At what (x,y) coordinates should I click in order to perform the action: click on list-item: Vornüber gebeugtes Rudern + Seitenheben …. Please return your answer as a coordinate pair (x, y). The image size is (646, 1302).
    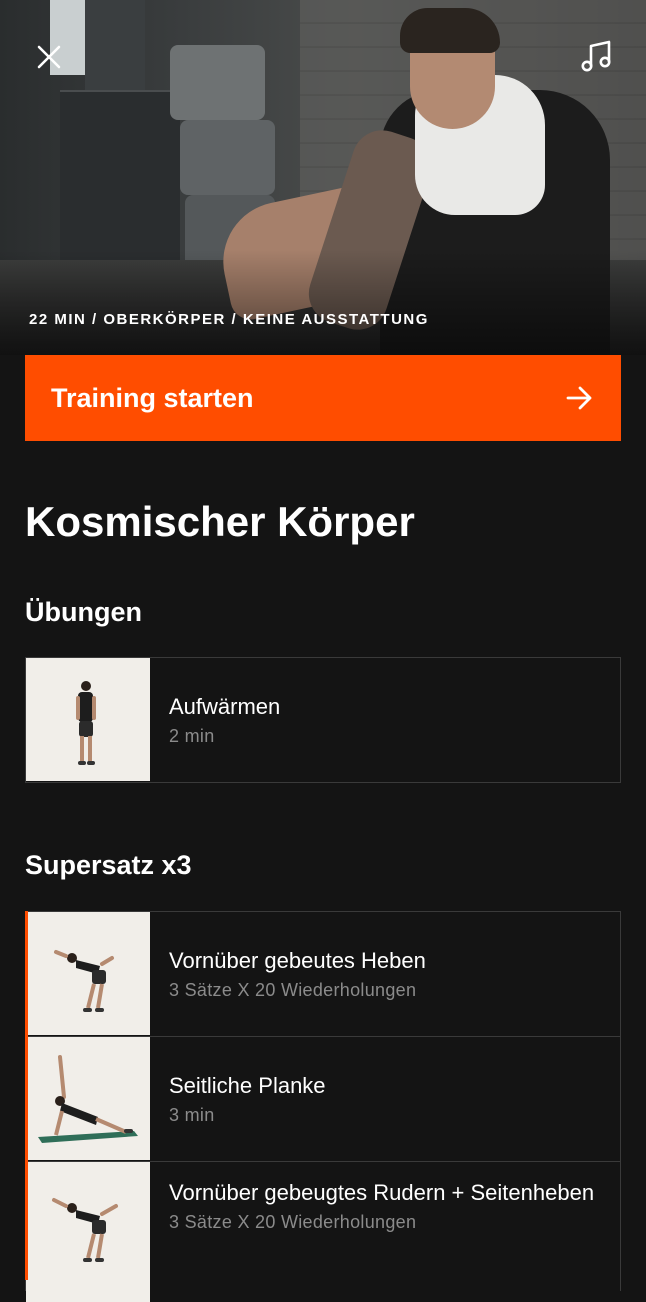
    Looking at the image, I should click on (323, 1232).